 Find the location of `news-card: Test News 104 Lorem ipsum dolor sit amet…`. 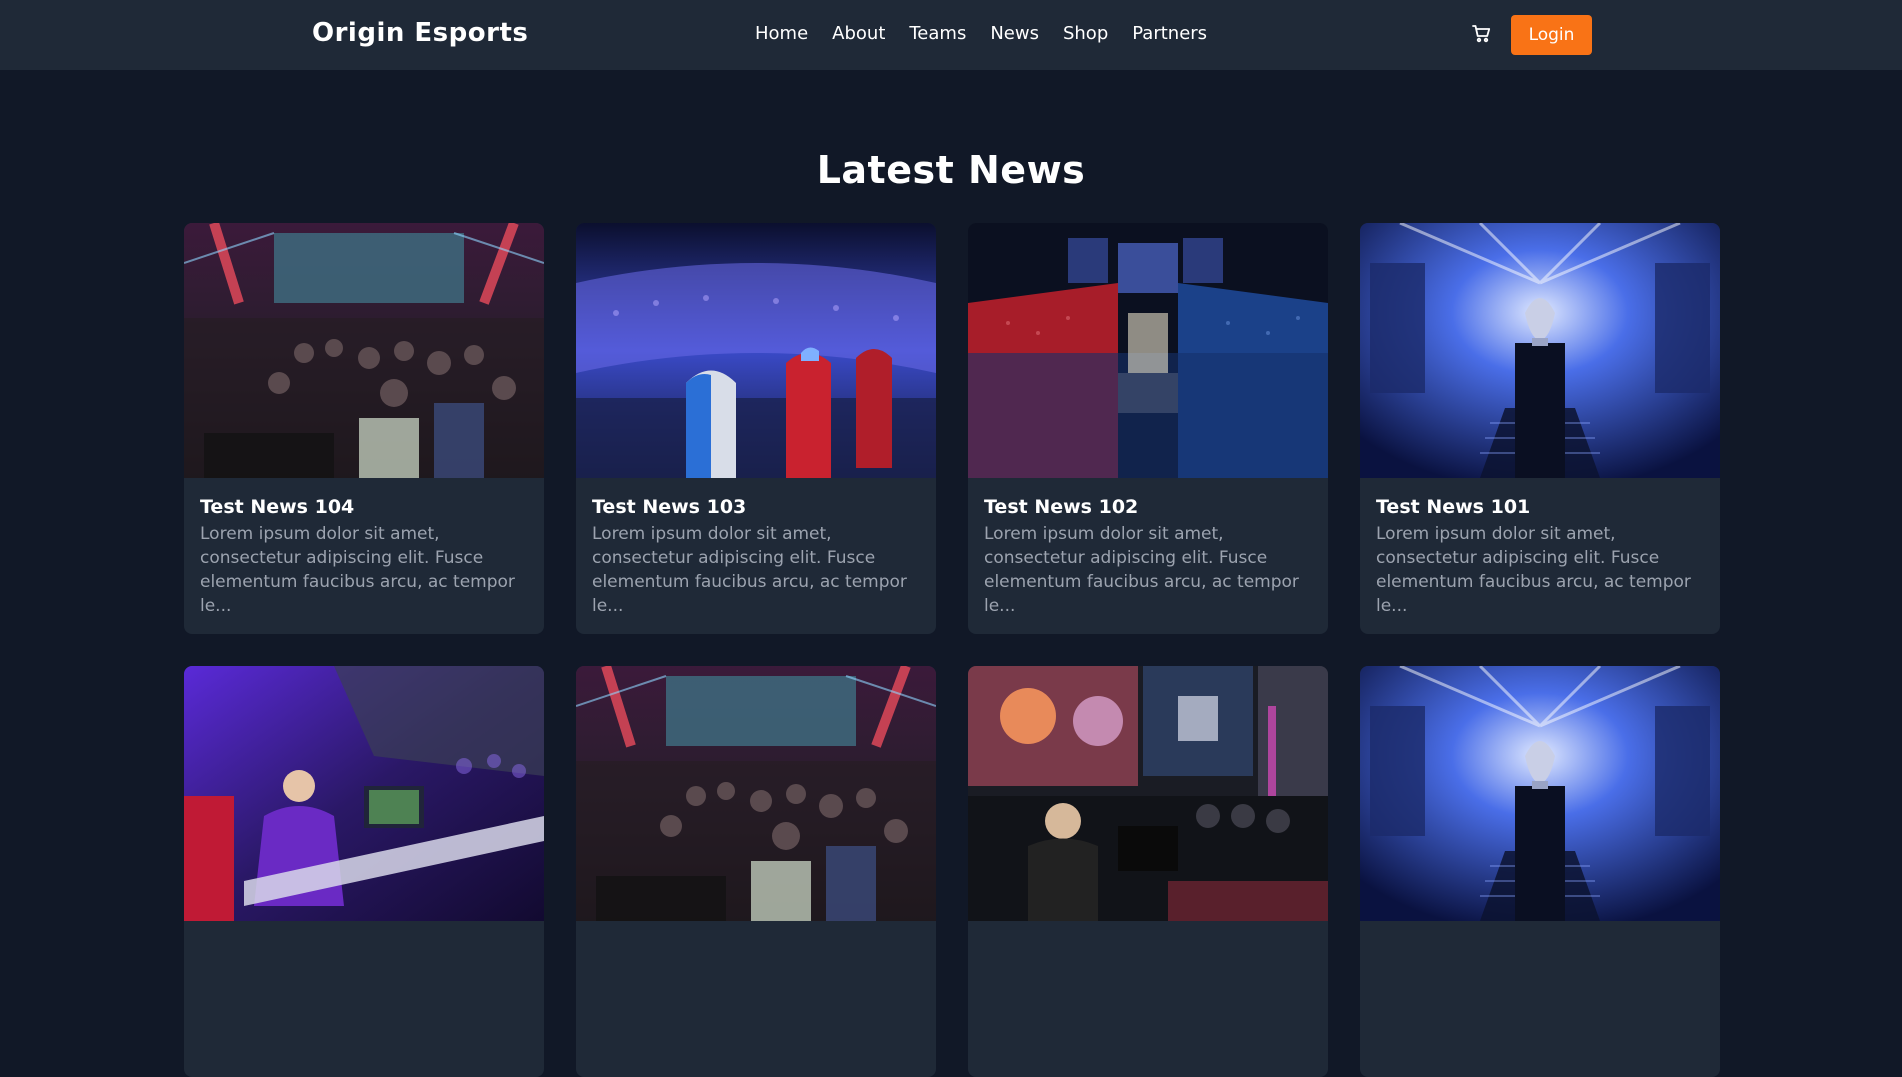

news-card: Test News 104 Lorem ipsum dolor sit amet… is located at coordinates (364, 428).